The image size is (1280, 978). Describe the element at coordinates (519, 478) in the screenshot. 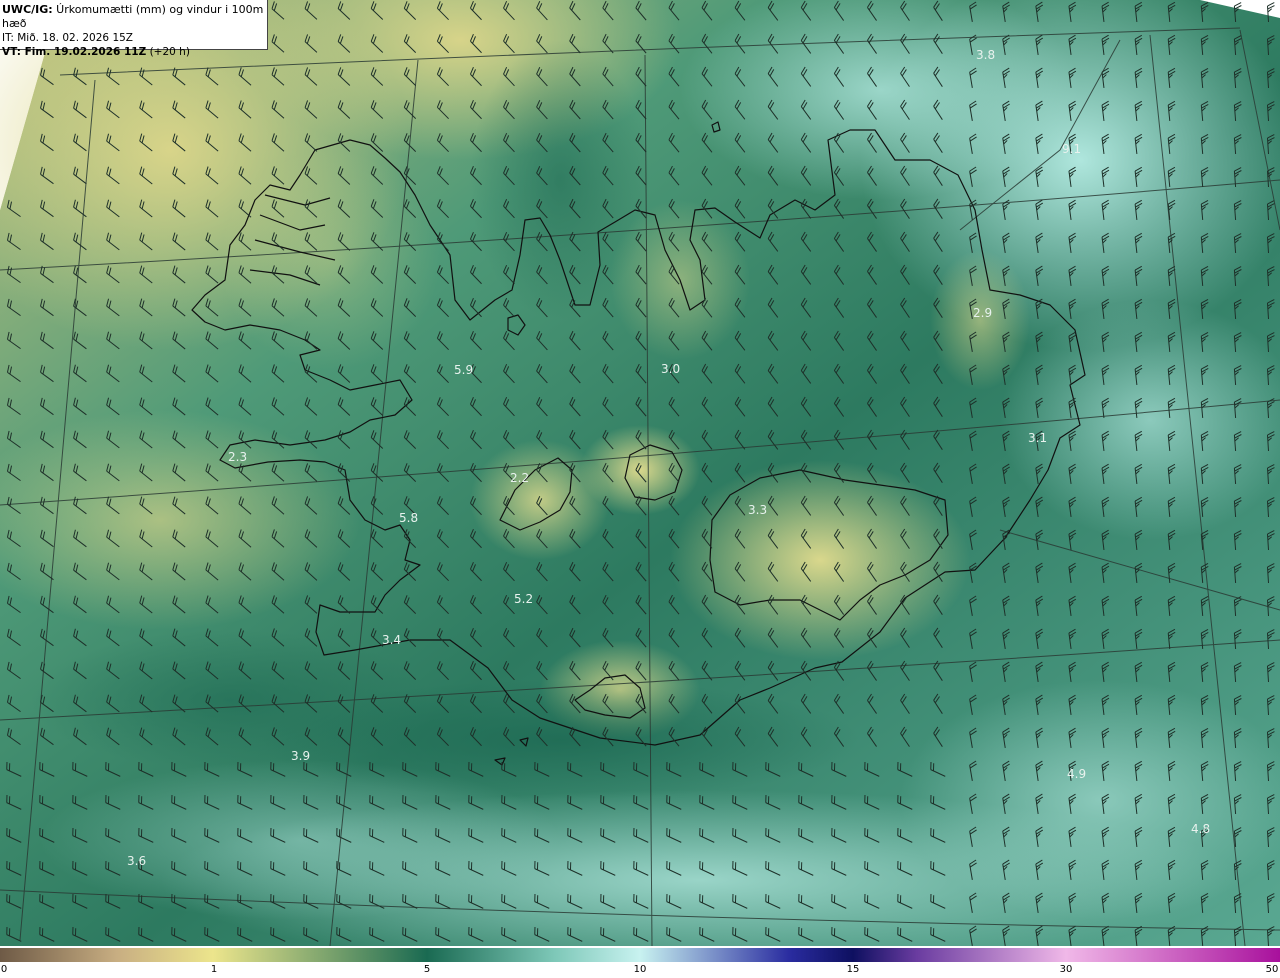

I see `value-label: 2.2` at that location.